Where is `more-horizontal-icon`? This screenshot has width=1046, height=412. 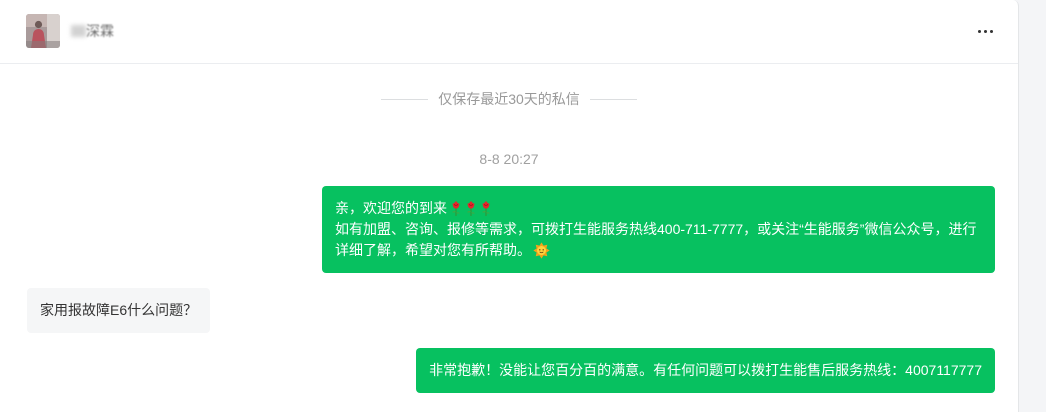
more-horizontal-icon is located at coordinates (985, 31).